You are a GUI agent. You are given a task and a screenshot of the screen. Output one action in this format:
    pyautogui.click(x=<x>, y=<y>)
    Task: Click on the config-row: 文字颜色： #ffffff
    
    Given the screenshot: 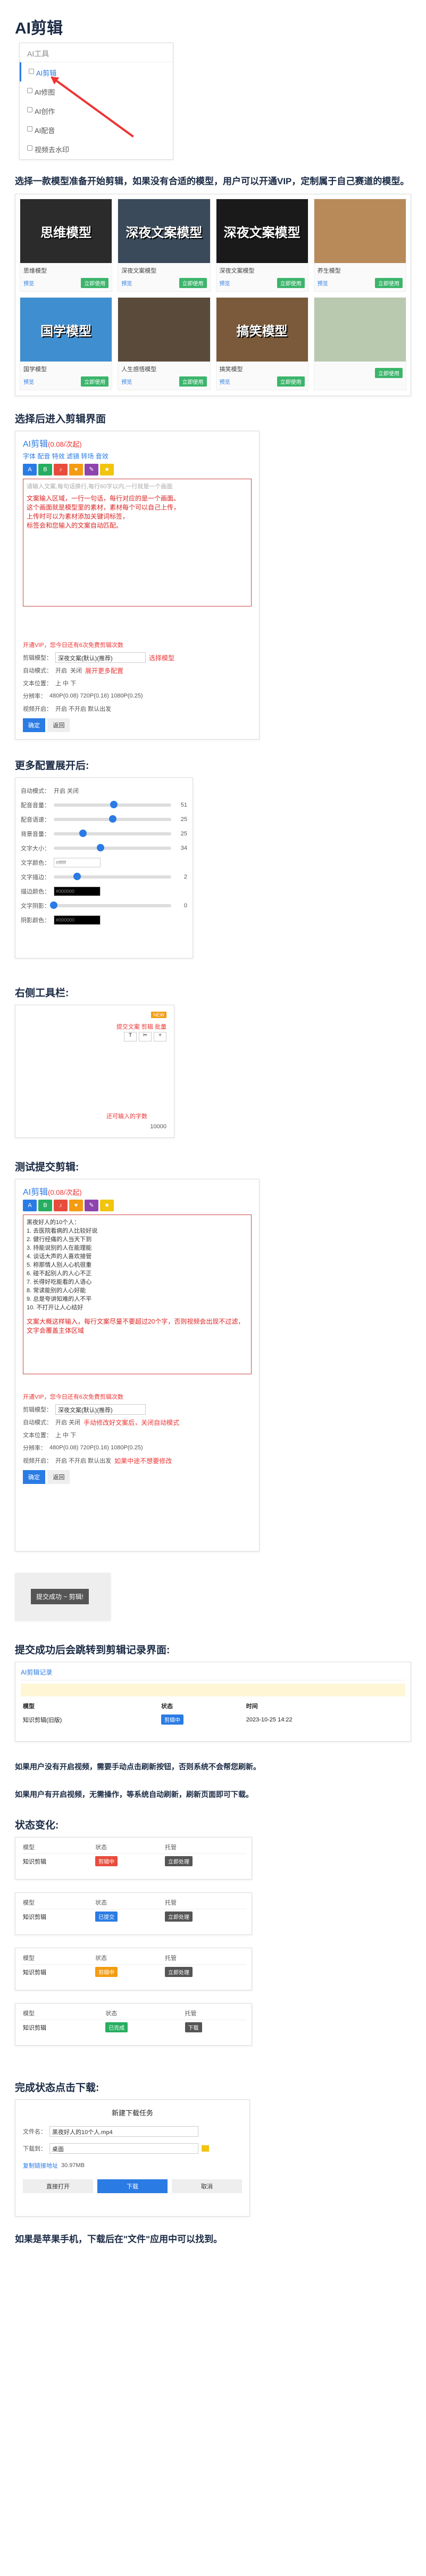 What is the action you would take?
    pyautogui.click(x=104, y=862)
    